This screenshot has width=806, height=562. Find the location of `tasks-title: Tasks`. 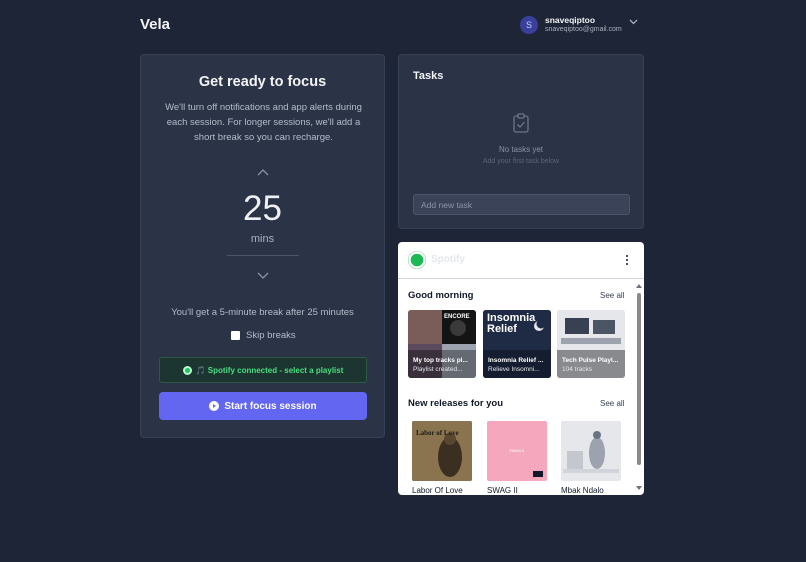

tasks-title: Tasks is located at coordinates (428, 76).